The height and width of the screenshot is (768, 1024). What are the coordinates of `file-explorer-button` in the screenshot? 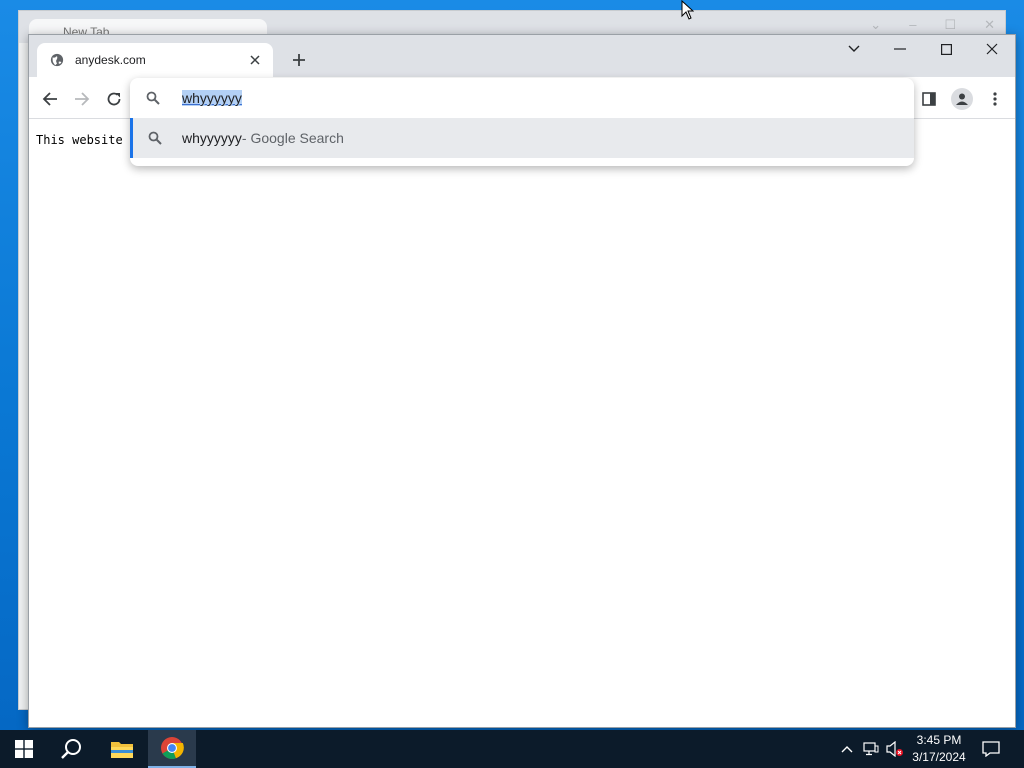 It's located at (122, 749).